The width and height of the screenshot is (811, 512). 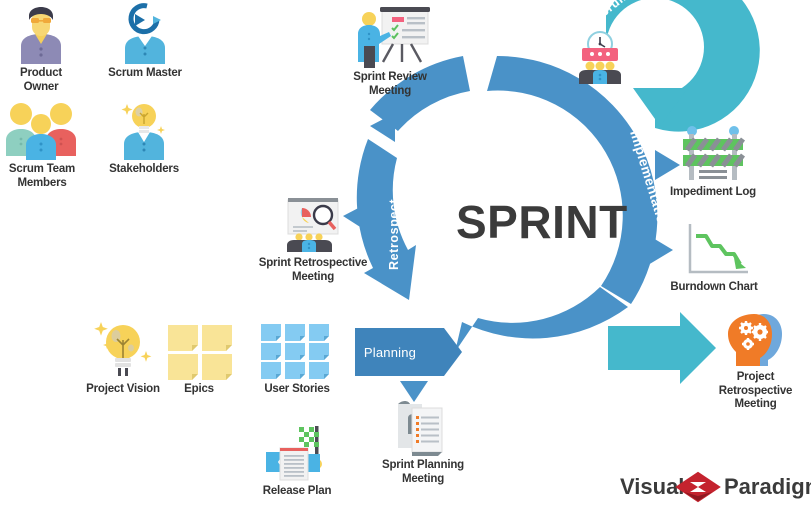 What do you see at coordinates (145, 73) in the screenshot?
I see `role-scrum-master-label: Scrum Master` at bounding box center [145, 73].